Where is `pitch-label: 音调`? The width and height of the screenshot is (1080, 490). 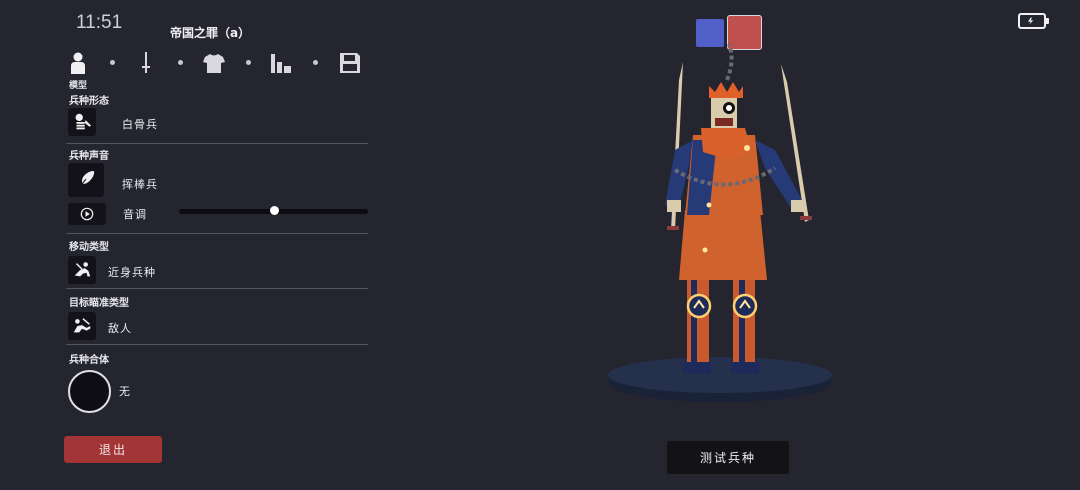 pitch-label: 音调 is located at coordinates (135, 214).